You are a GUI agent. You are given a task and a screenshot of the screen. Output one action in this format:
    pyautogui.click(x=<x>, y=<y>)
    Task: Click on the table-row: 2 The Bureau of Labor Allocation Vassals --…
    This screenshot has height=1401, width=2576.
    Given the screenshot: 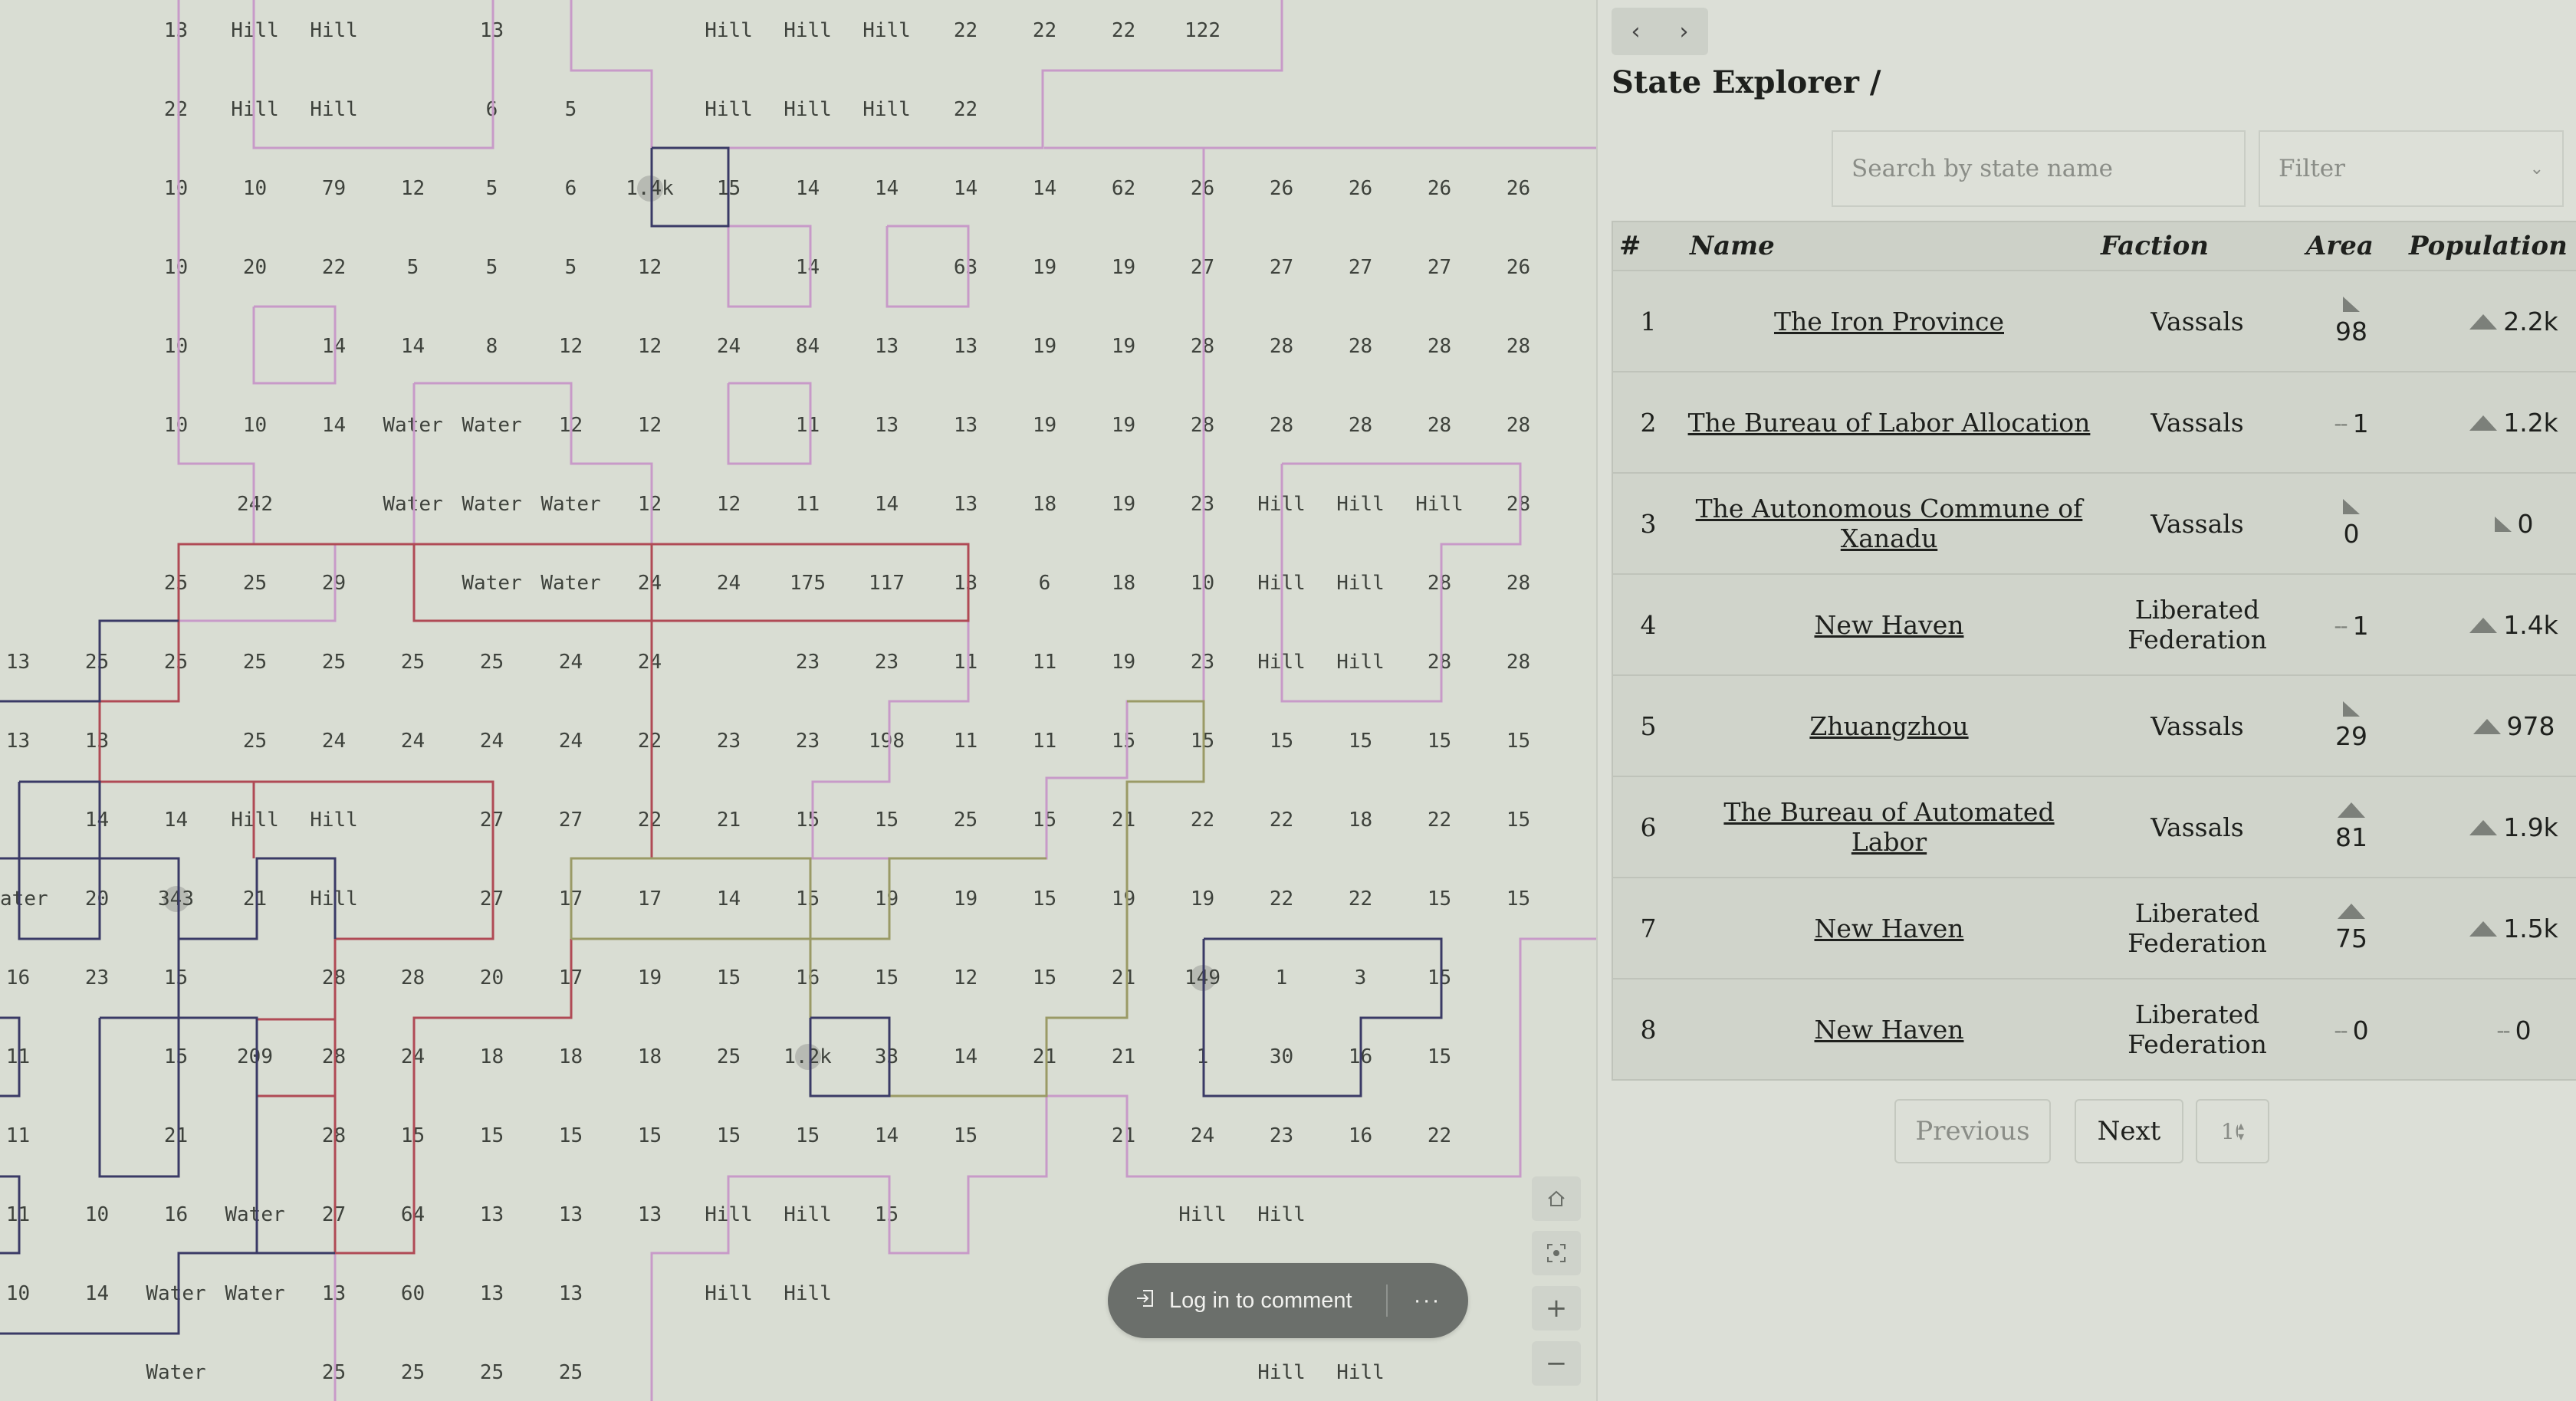 What is the action you would take?
    pyautogui.click(x=2094, y=422)
    